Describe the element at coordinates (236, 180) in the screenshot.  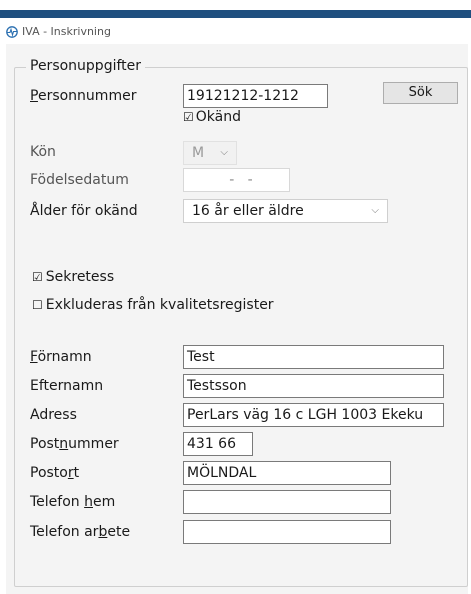
I see `fodelsedatum-input: - -` at that location.